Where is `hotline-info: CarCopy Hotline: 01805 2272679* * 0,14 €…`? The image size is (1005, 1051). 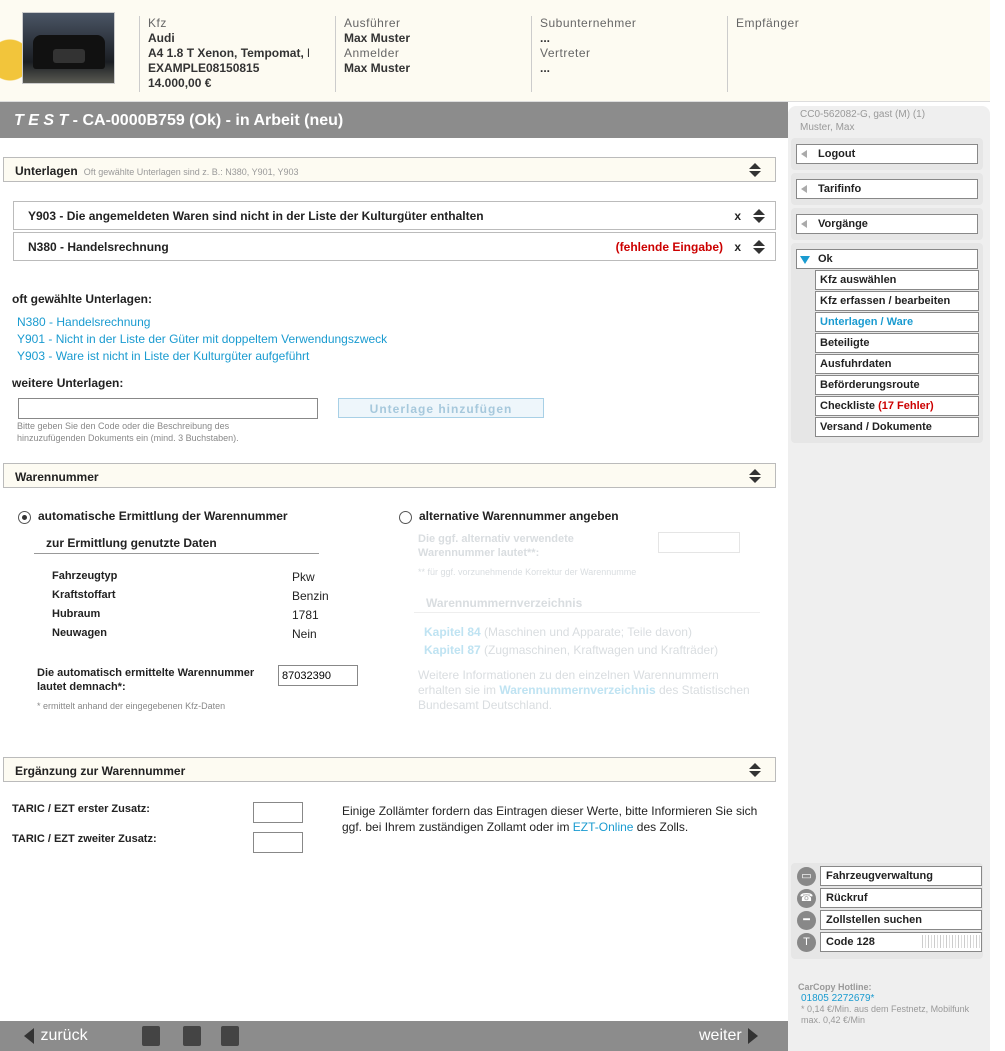
hotline-info: CarCopy Hotline: 01805 2272679* * 0,14 €… is located at coordinates (884, 1003).